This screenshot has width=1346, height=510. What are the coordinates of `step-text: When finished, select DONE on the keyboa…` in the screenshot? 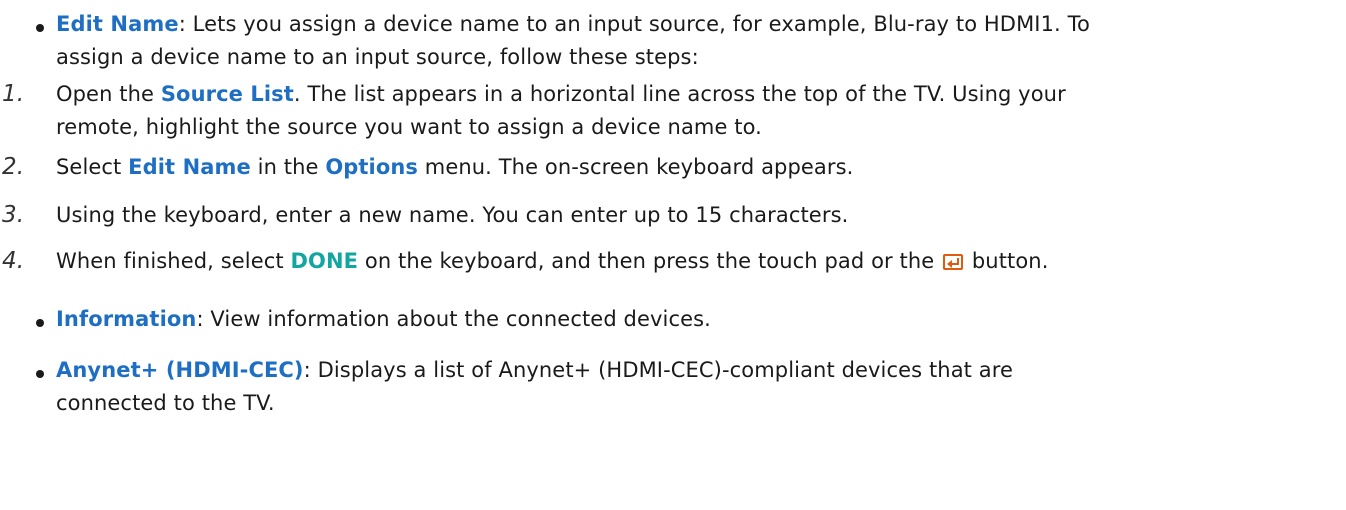 It's located at (552, 261).